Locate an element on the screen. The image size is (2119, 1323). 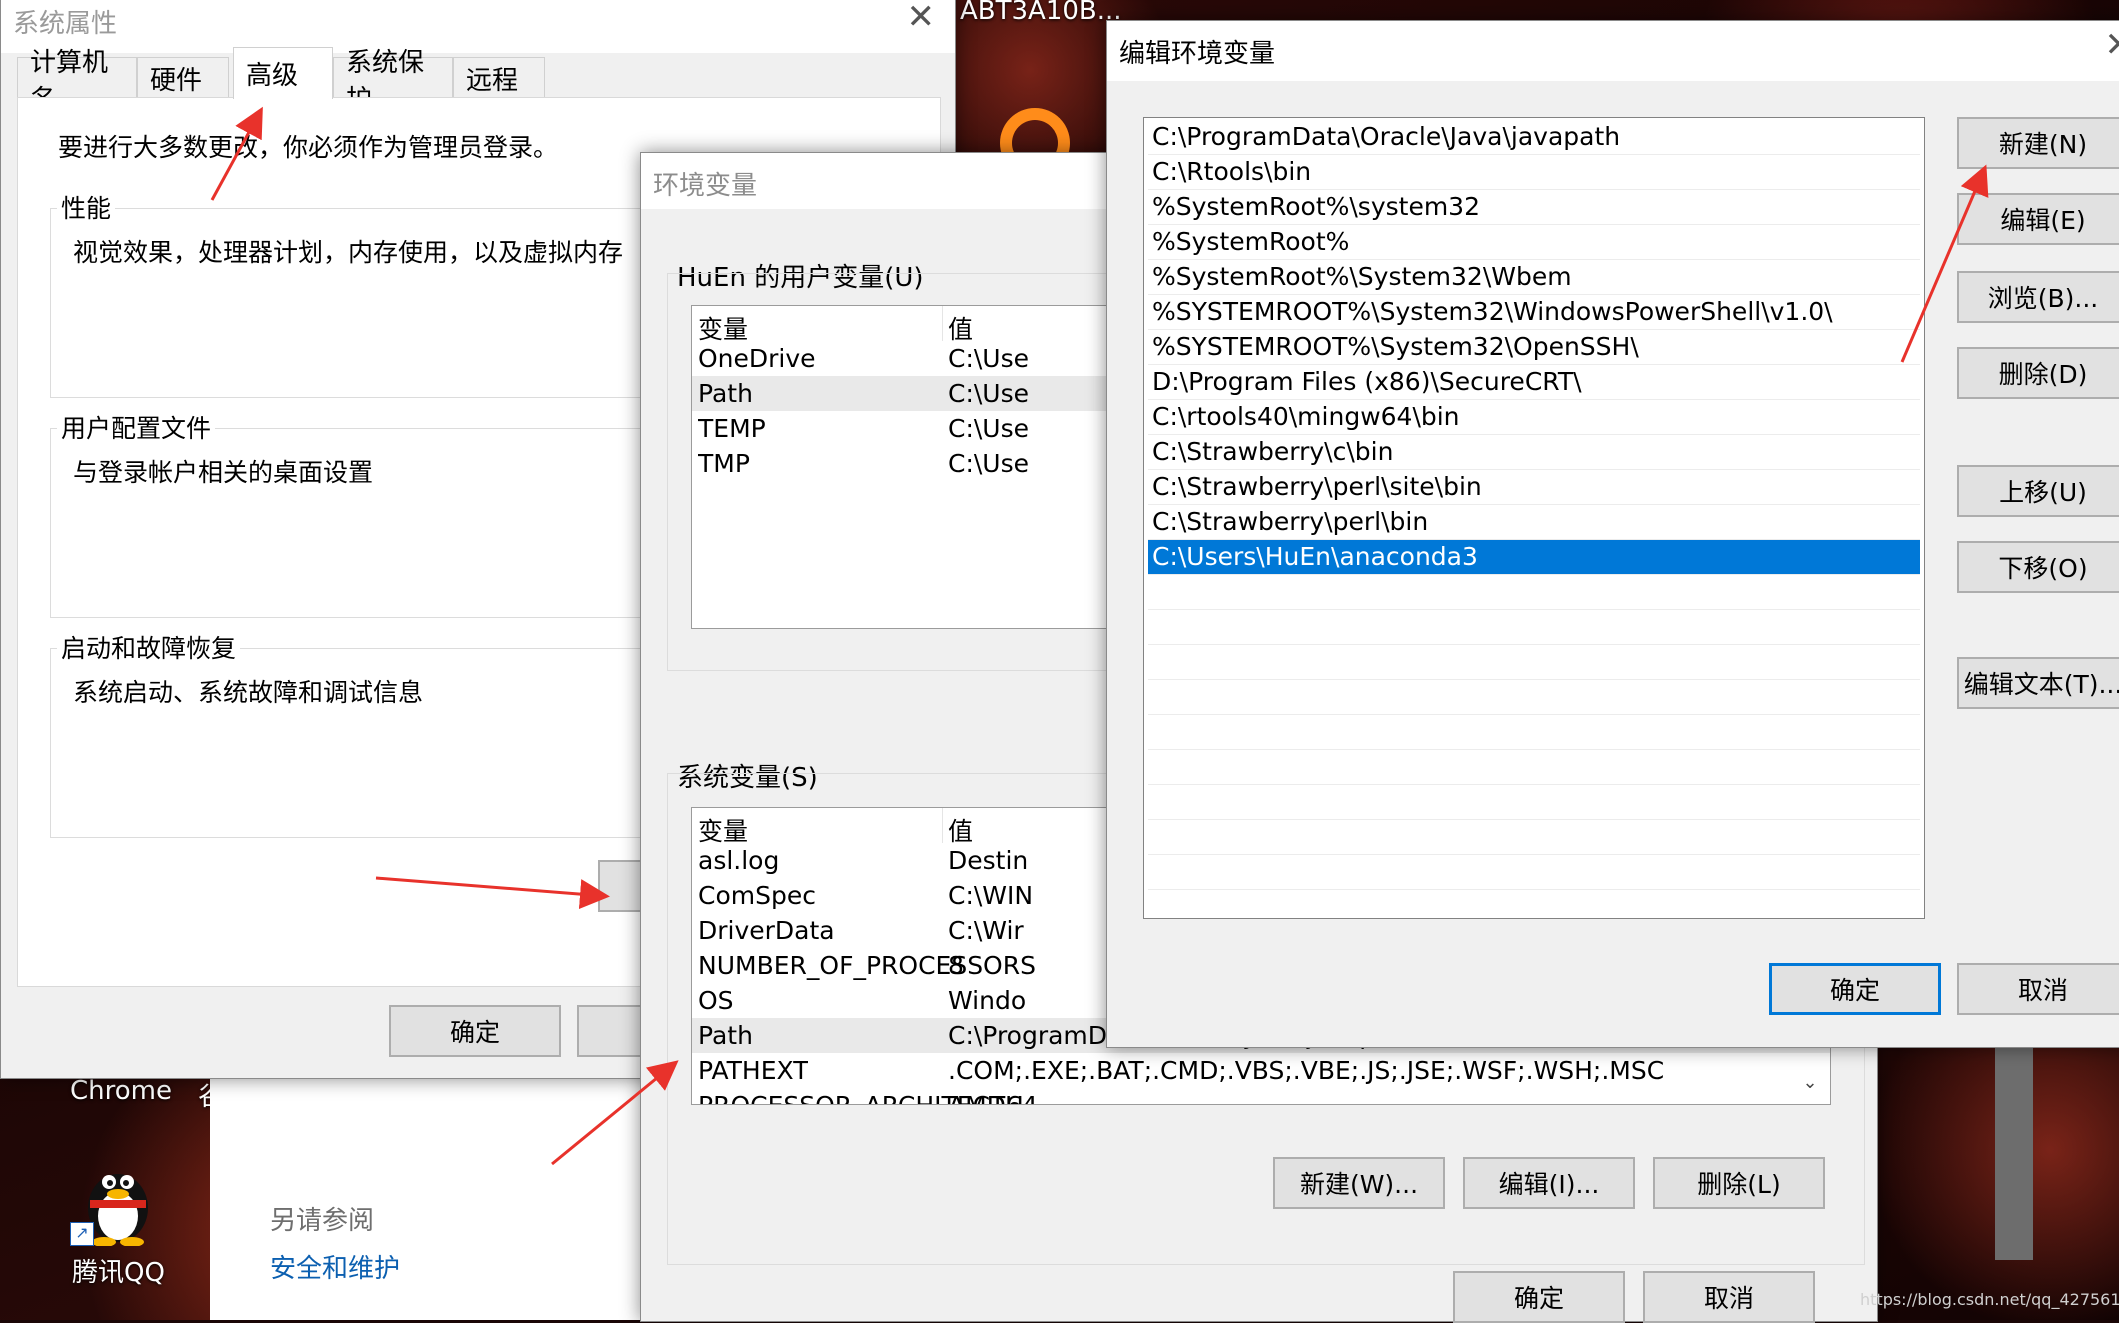
chevron-down-icon: ⌄ is located at coordinates (1810, 1086).